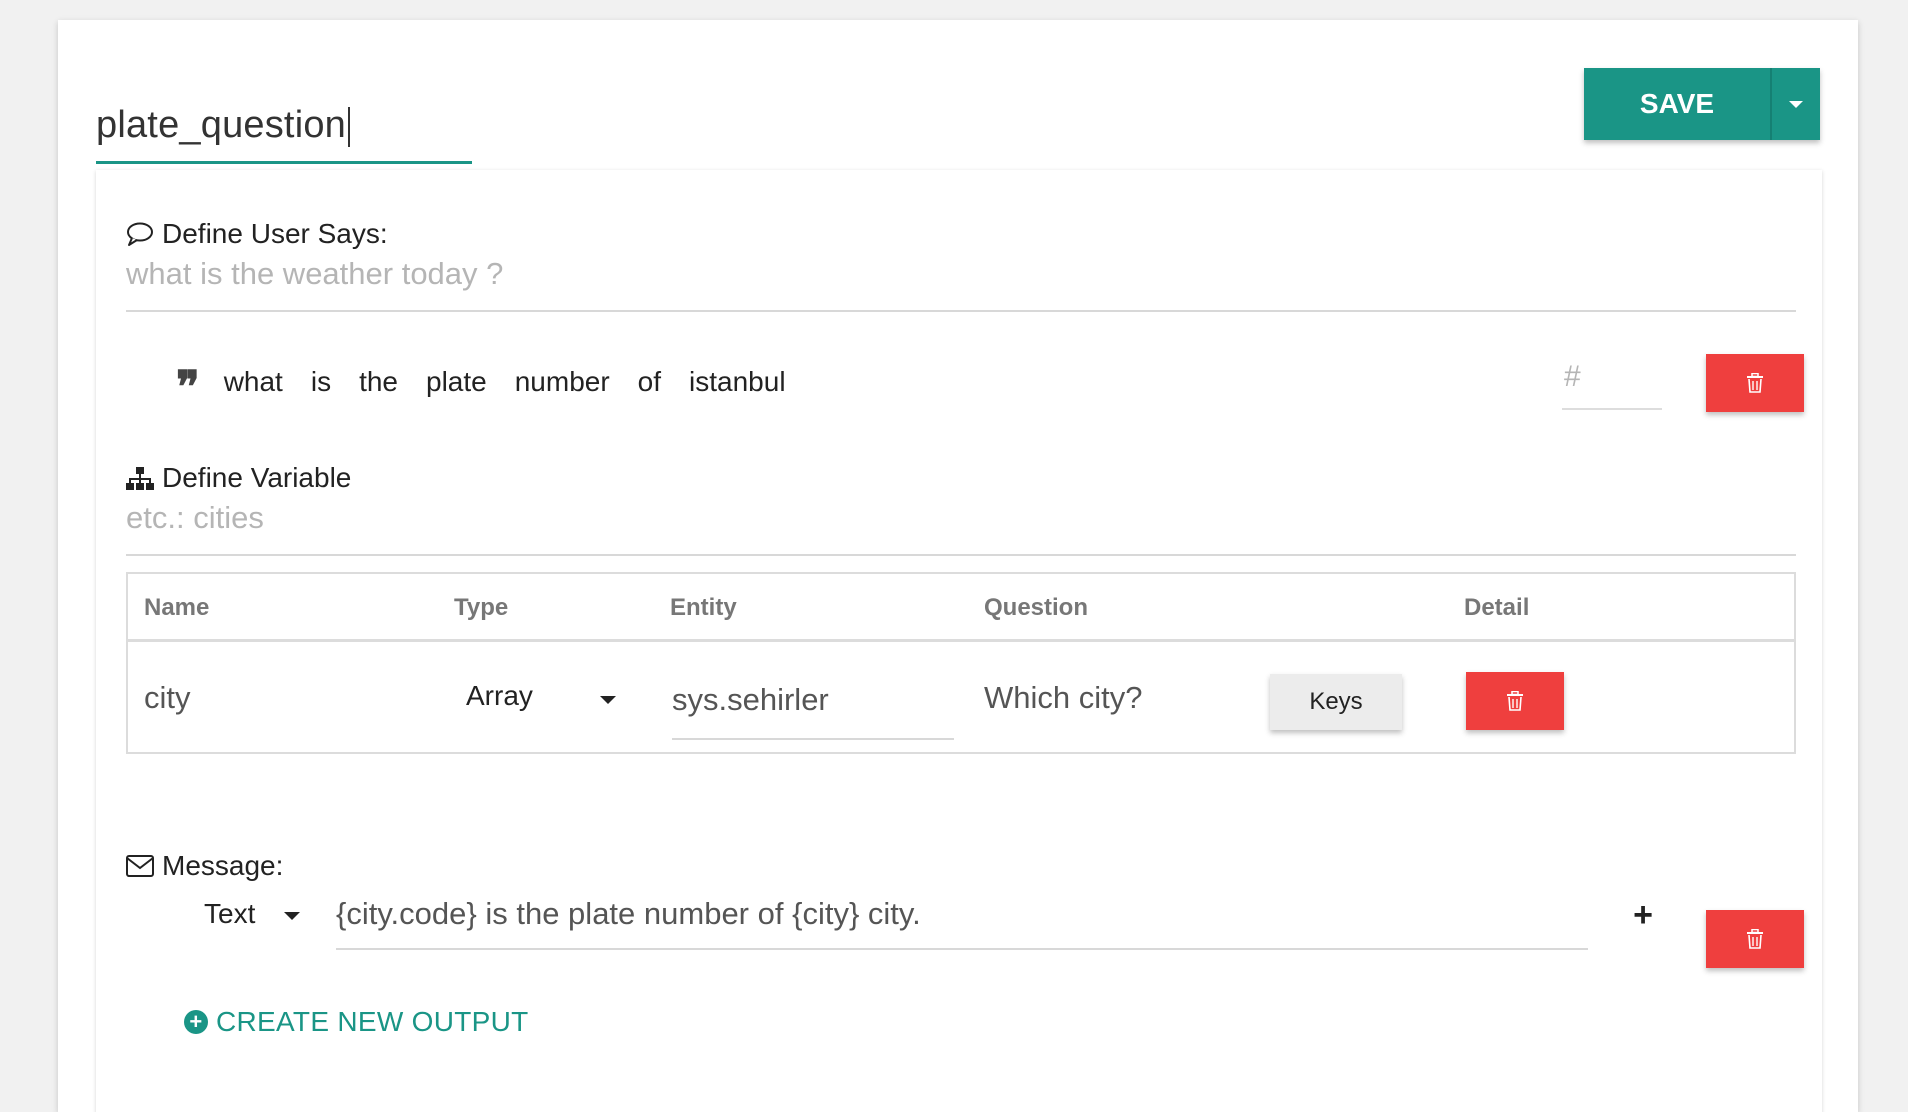 The width and height of the screenshot is (1908, 1112). What do you see at coordinates (257, 477) in the screenshot?
I see `variable-label: Define Variable` at bounding box center [257, 477].